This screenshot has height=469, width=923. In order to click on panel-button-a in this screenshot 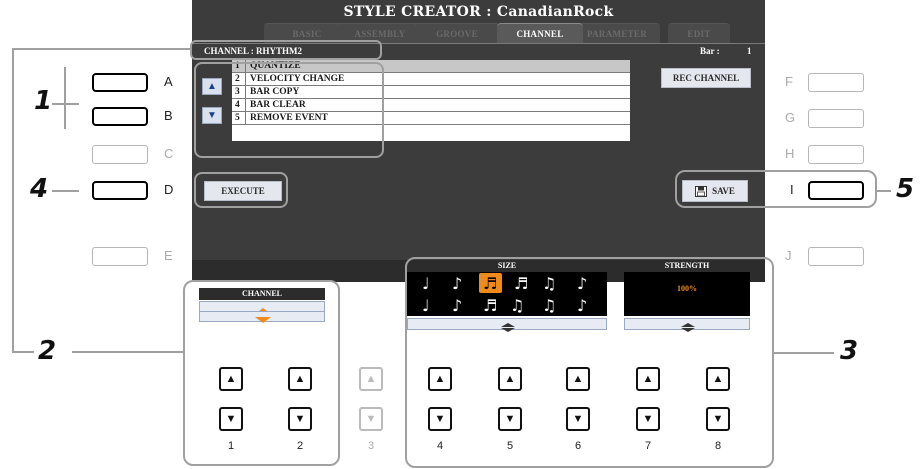, I will do `click(120, 82)`.